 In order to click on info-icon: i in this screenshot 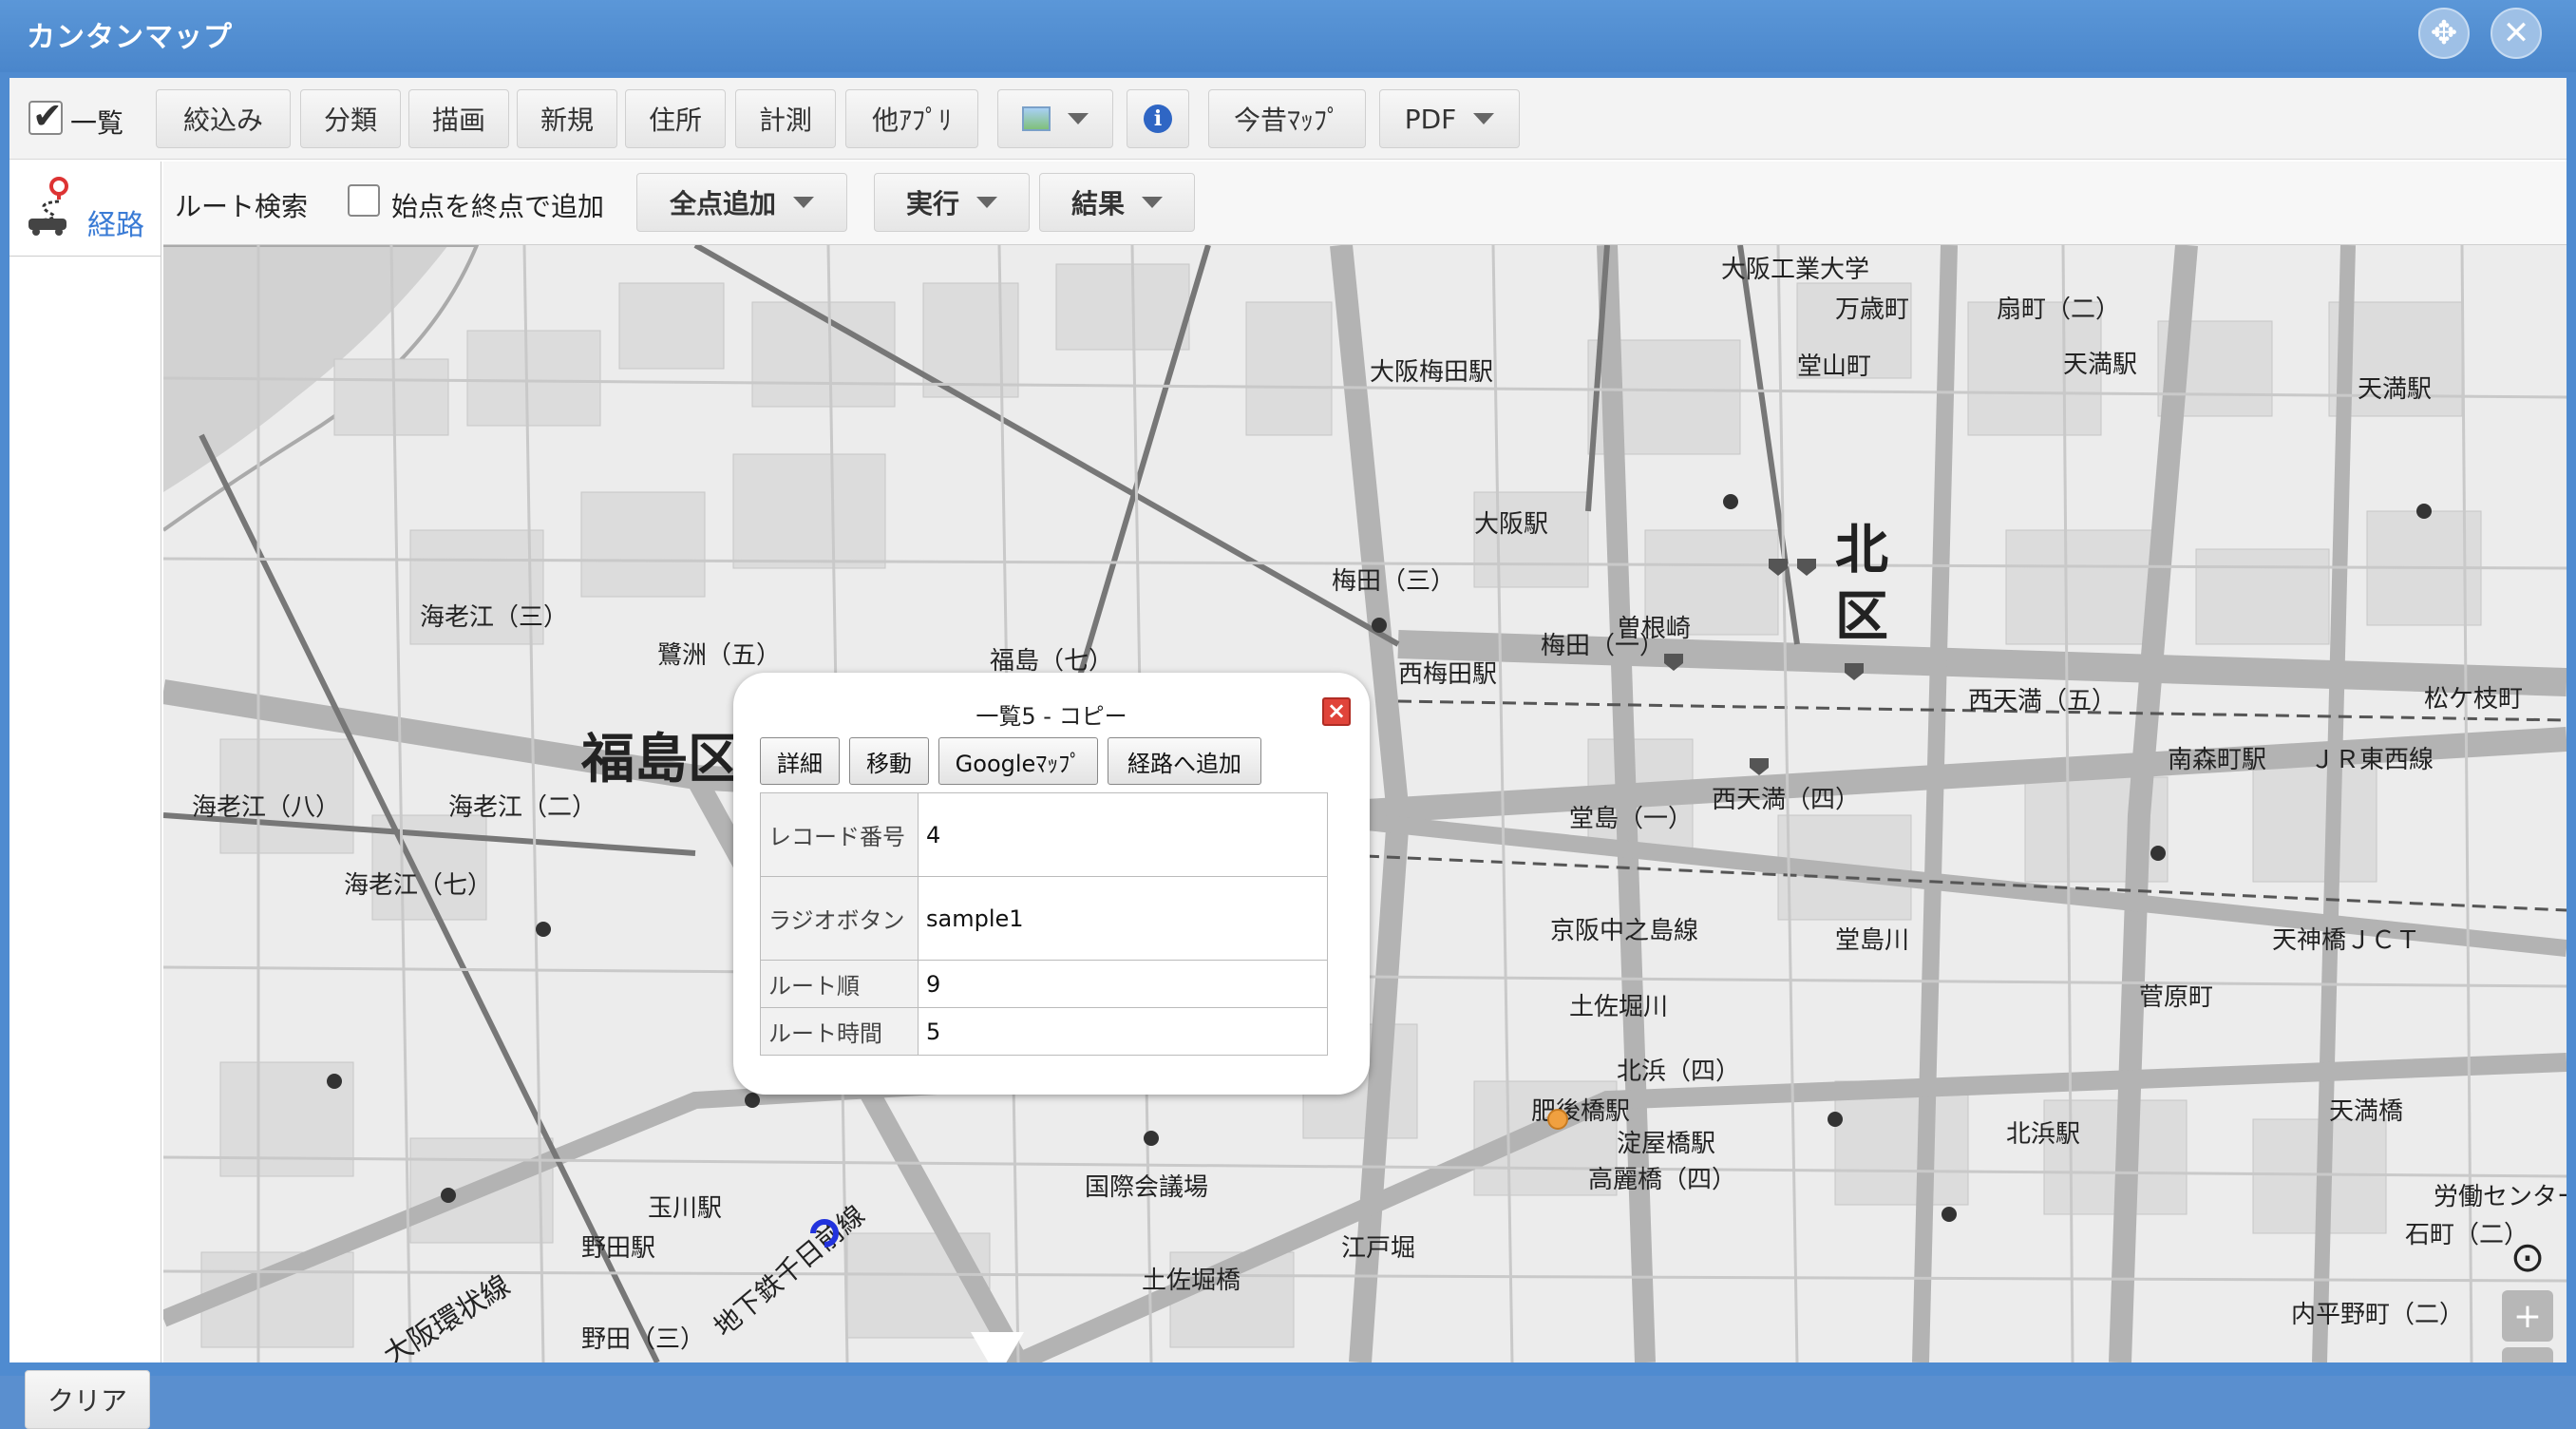, I will do `click(1158, 119)`.